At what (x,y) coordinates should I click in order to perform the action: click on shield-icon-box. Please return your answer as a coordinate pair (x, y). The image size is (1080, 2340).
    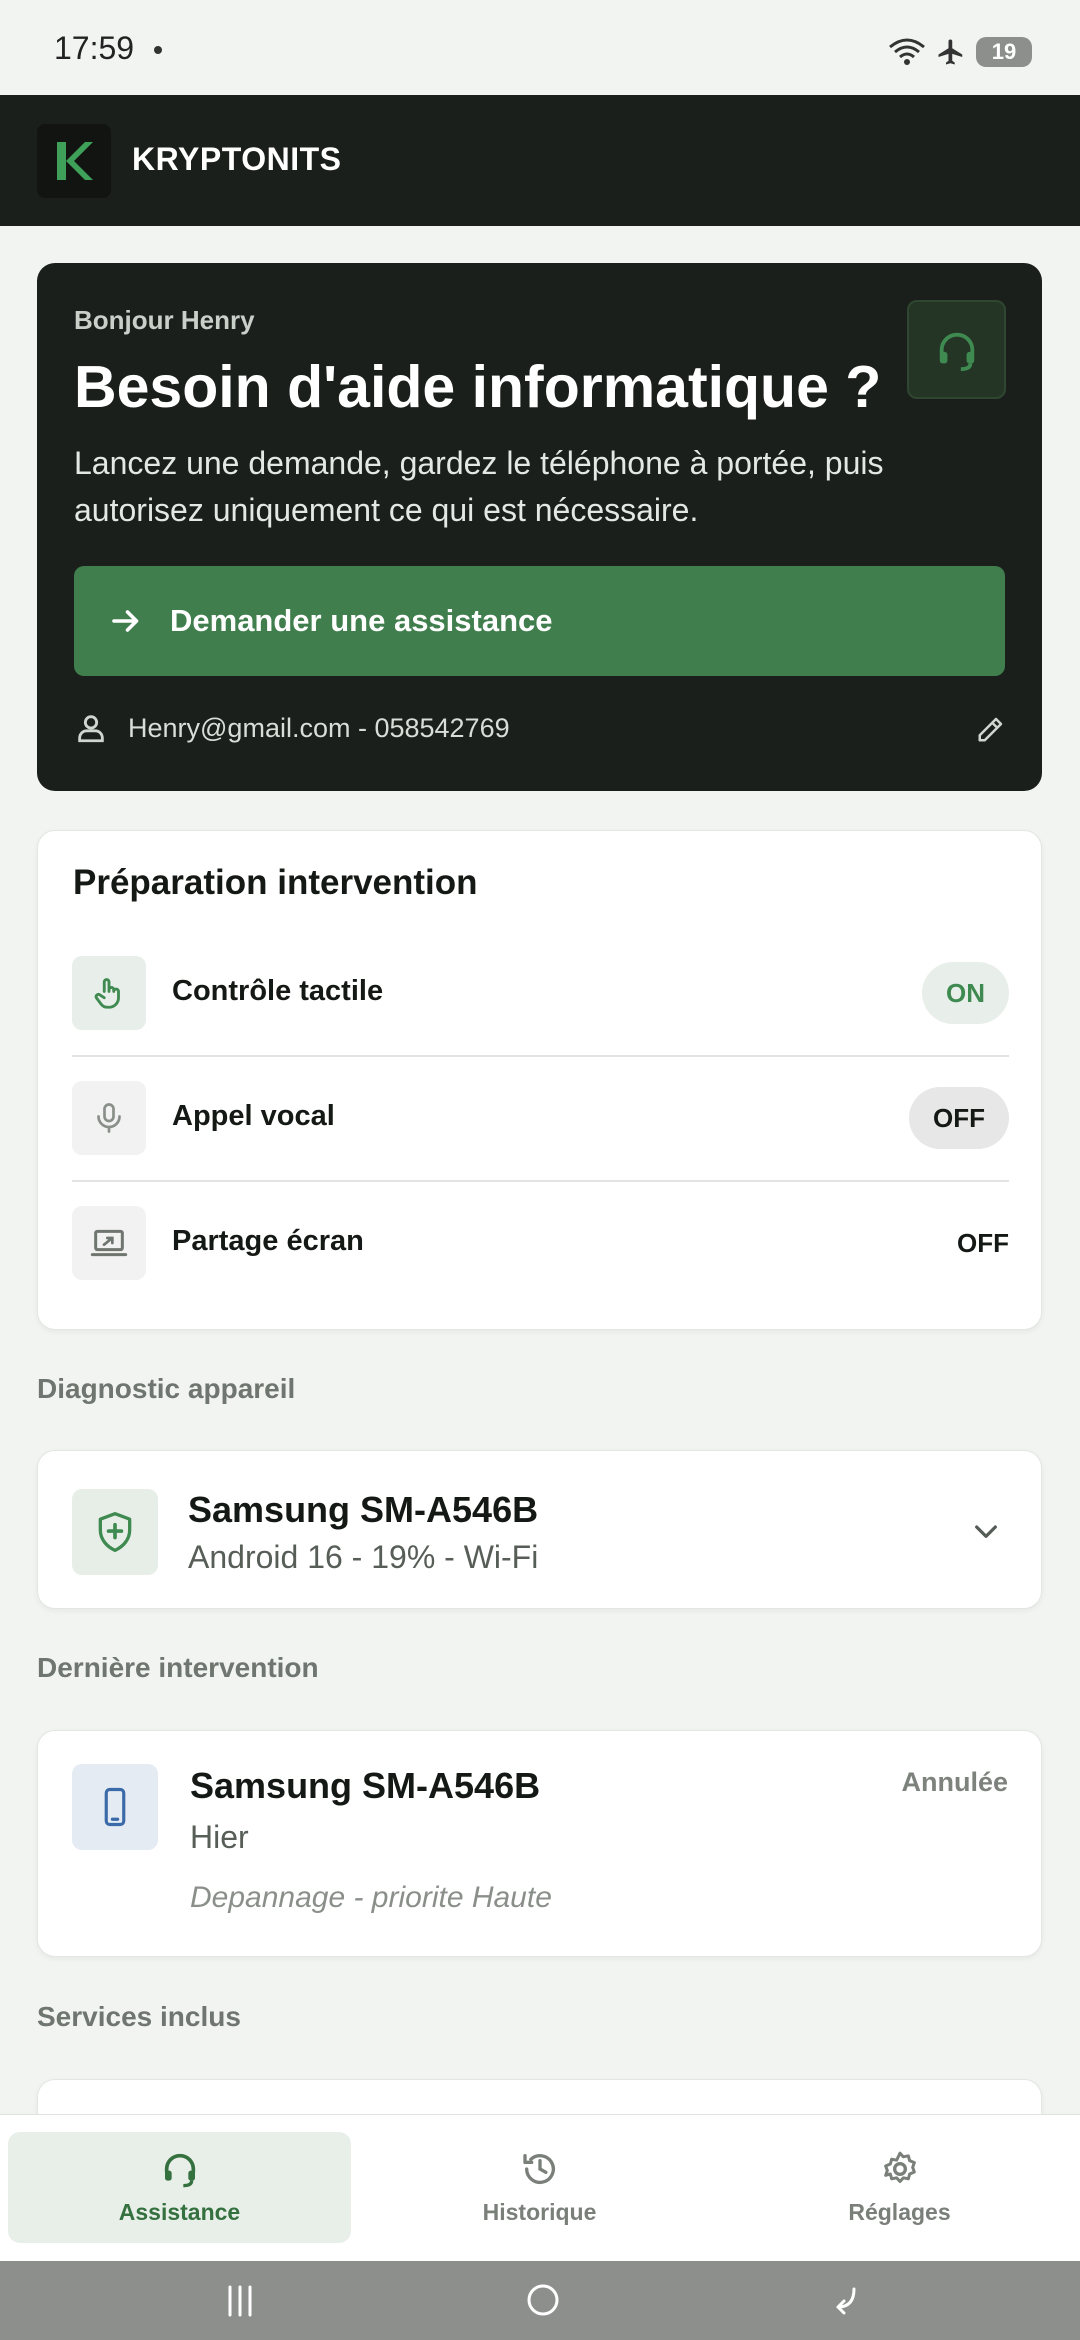
    Looking at the image, I should click on (115, 1532).